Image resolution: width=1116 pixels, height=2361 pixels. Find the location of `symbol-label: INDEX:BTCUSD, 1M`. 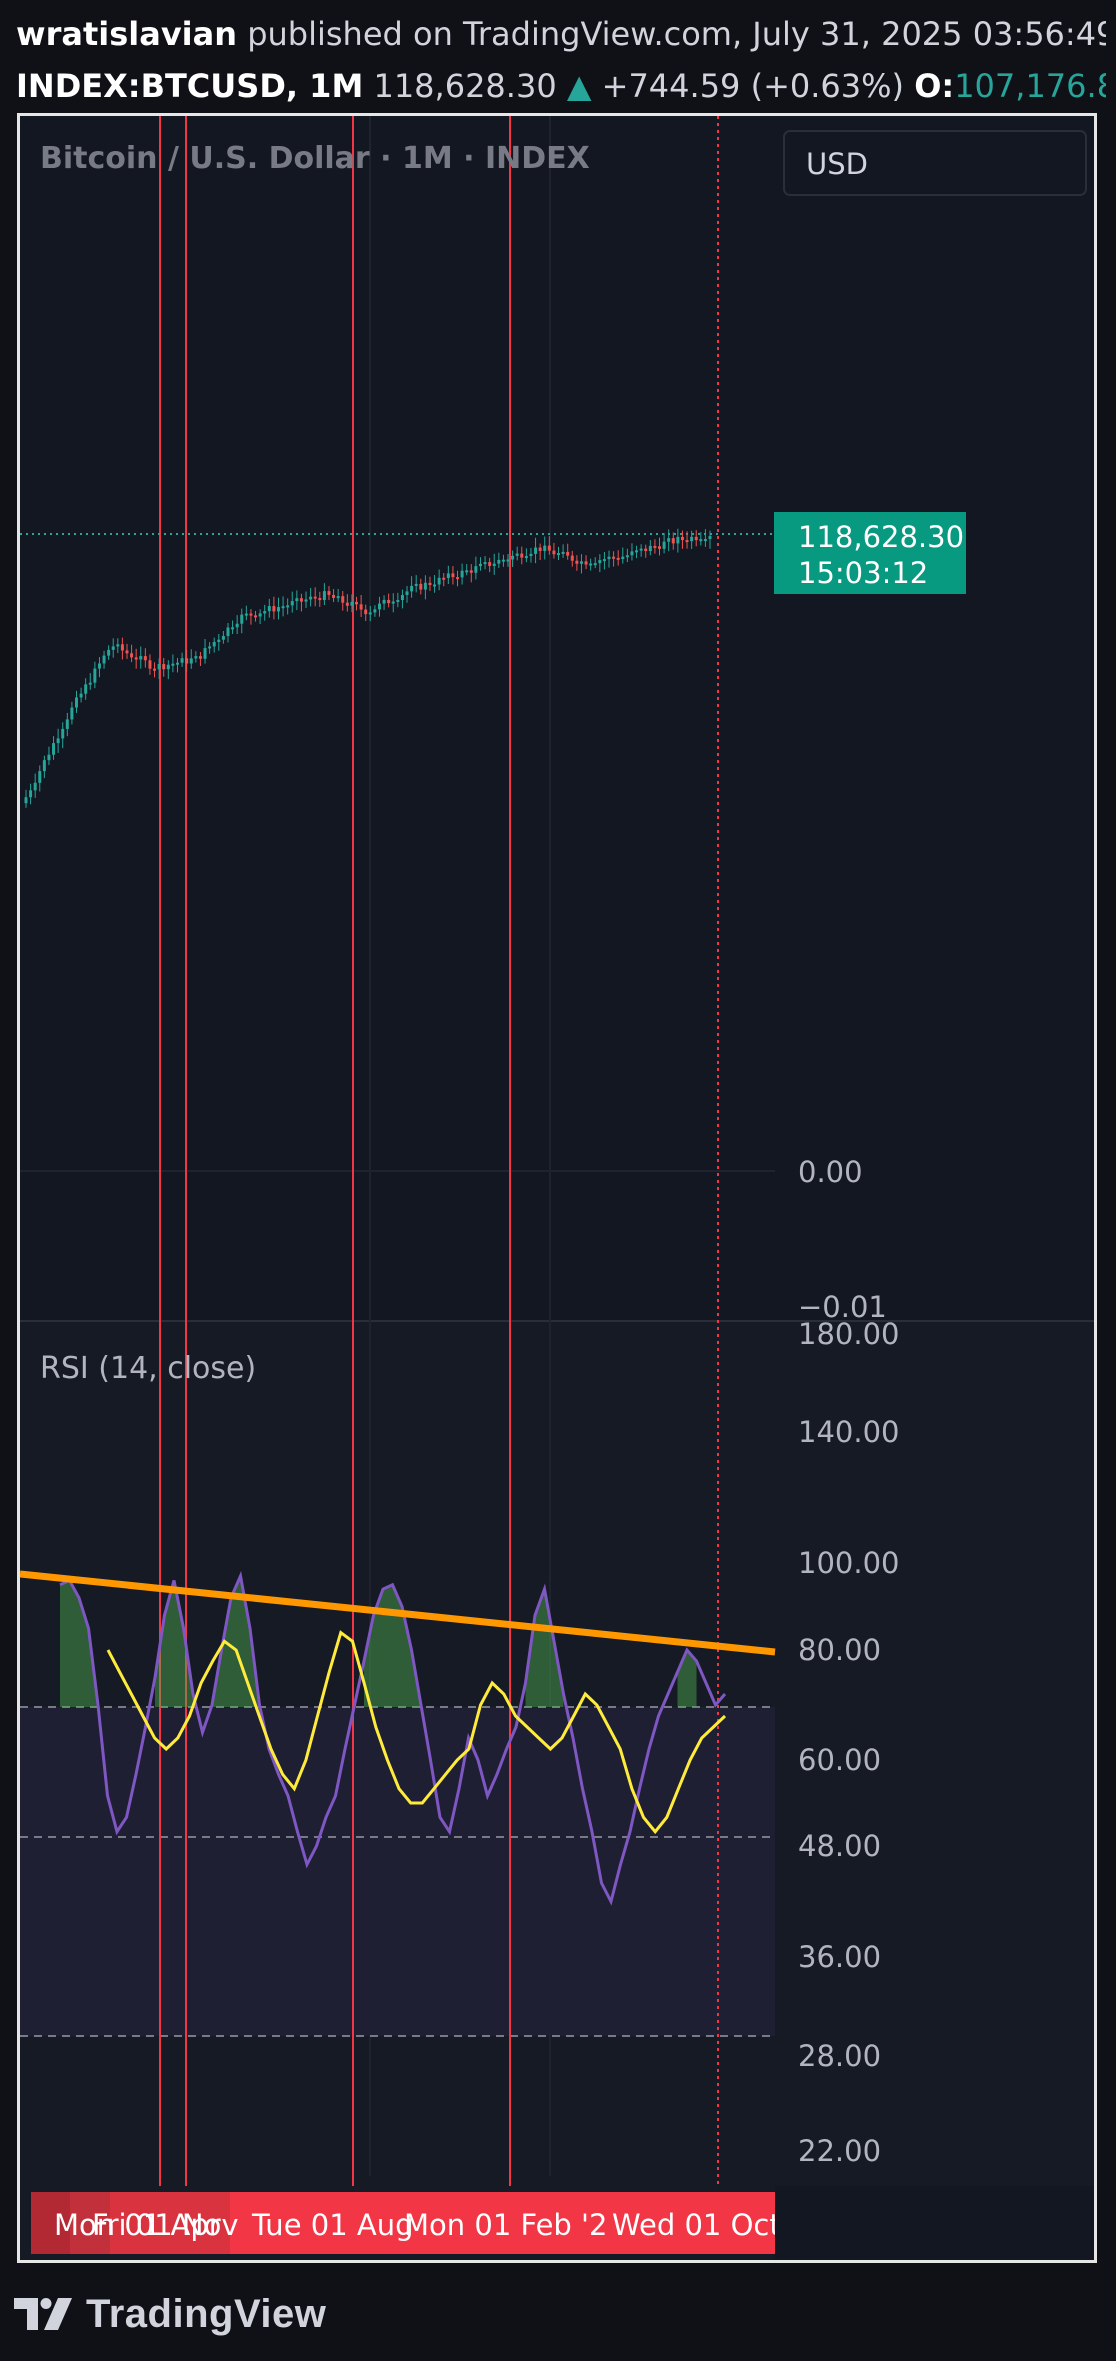

symbol-label: INDEX:BTCUSD, 1M is located at coordinates (189, 86).